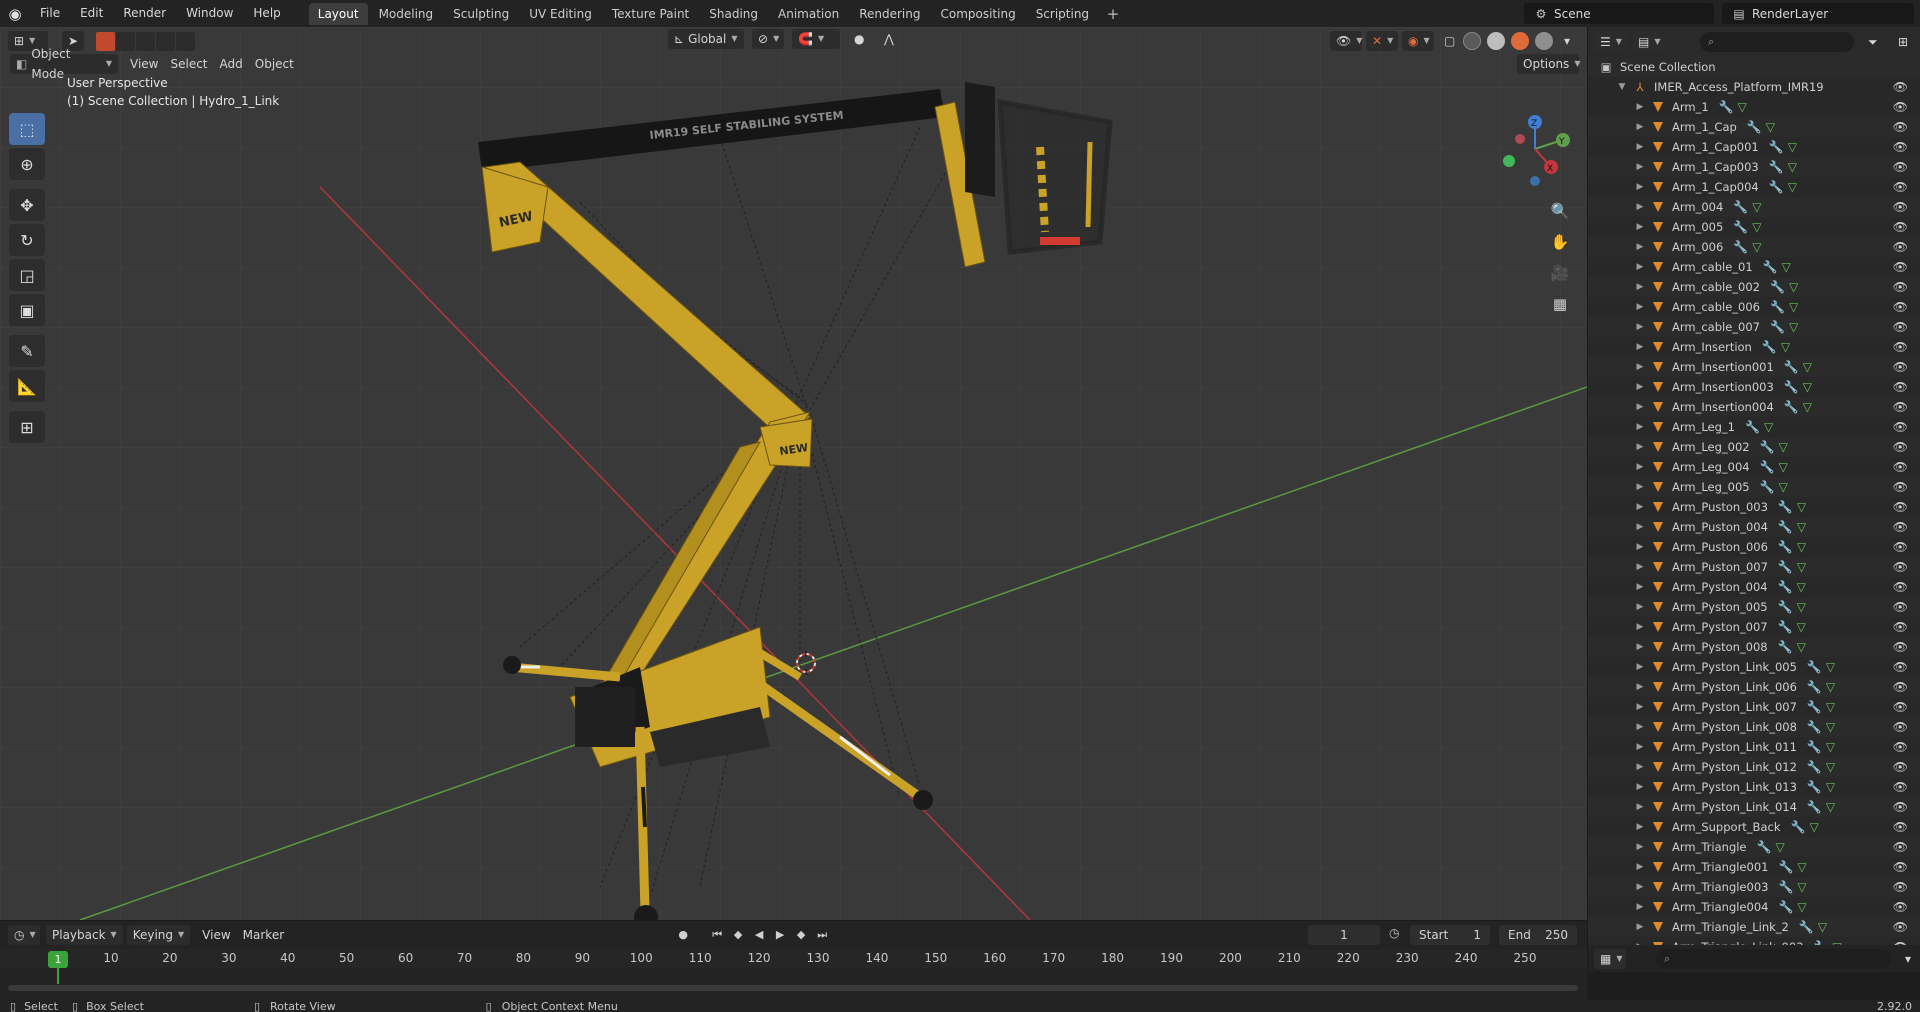 Image resolution: width=1920 pixels, height=1012 pixels. I want to click on outliner-item: ▶ Arm_cable_01 🔧 ▽ 👁, so click(1754, 267).